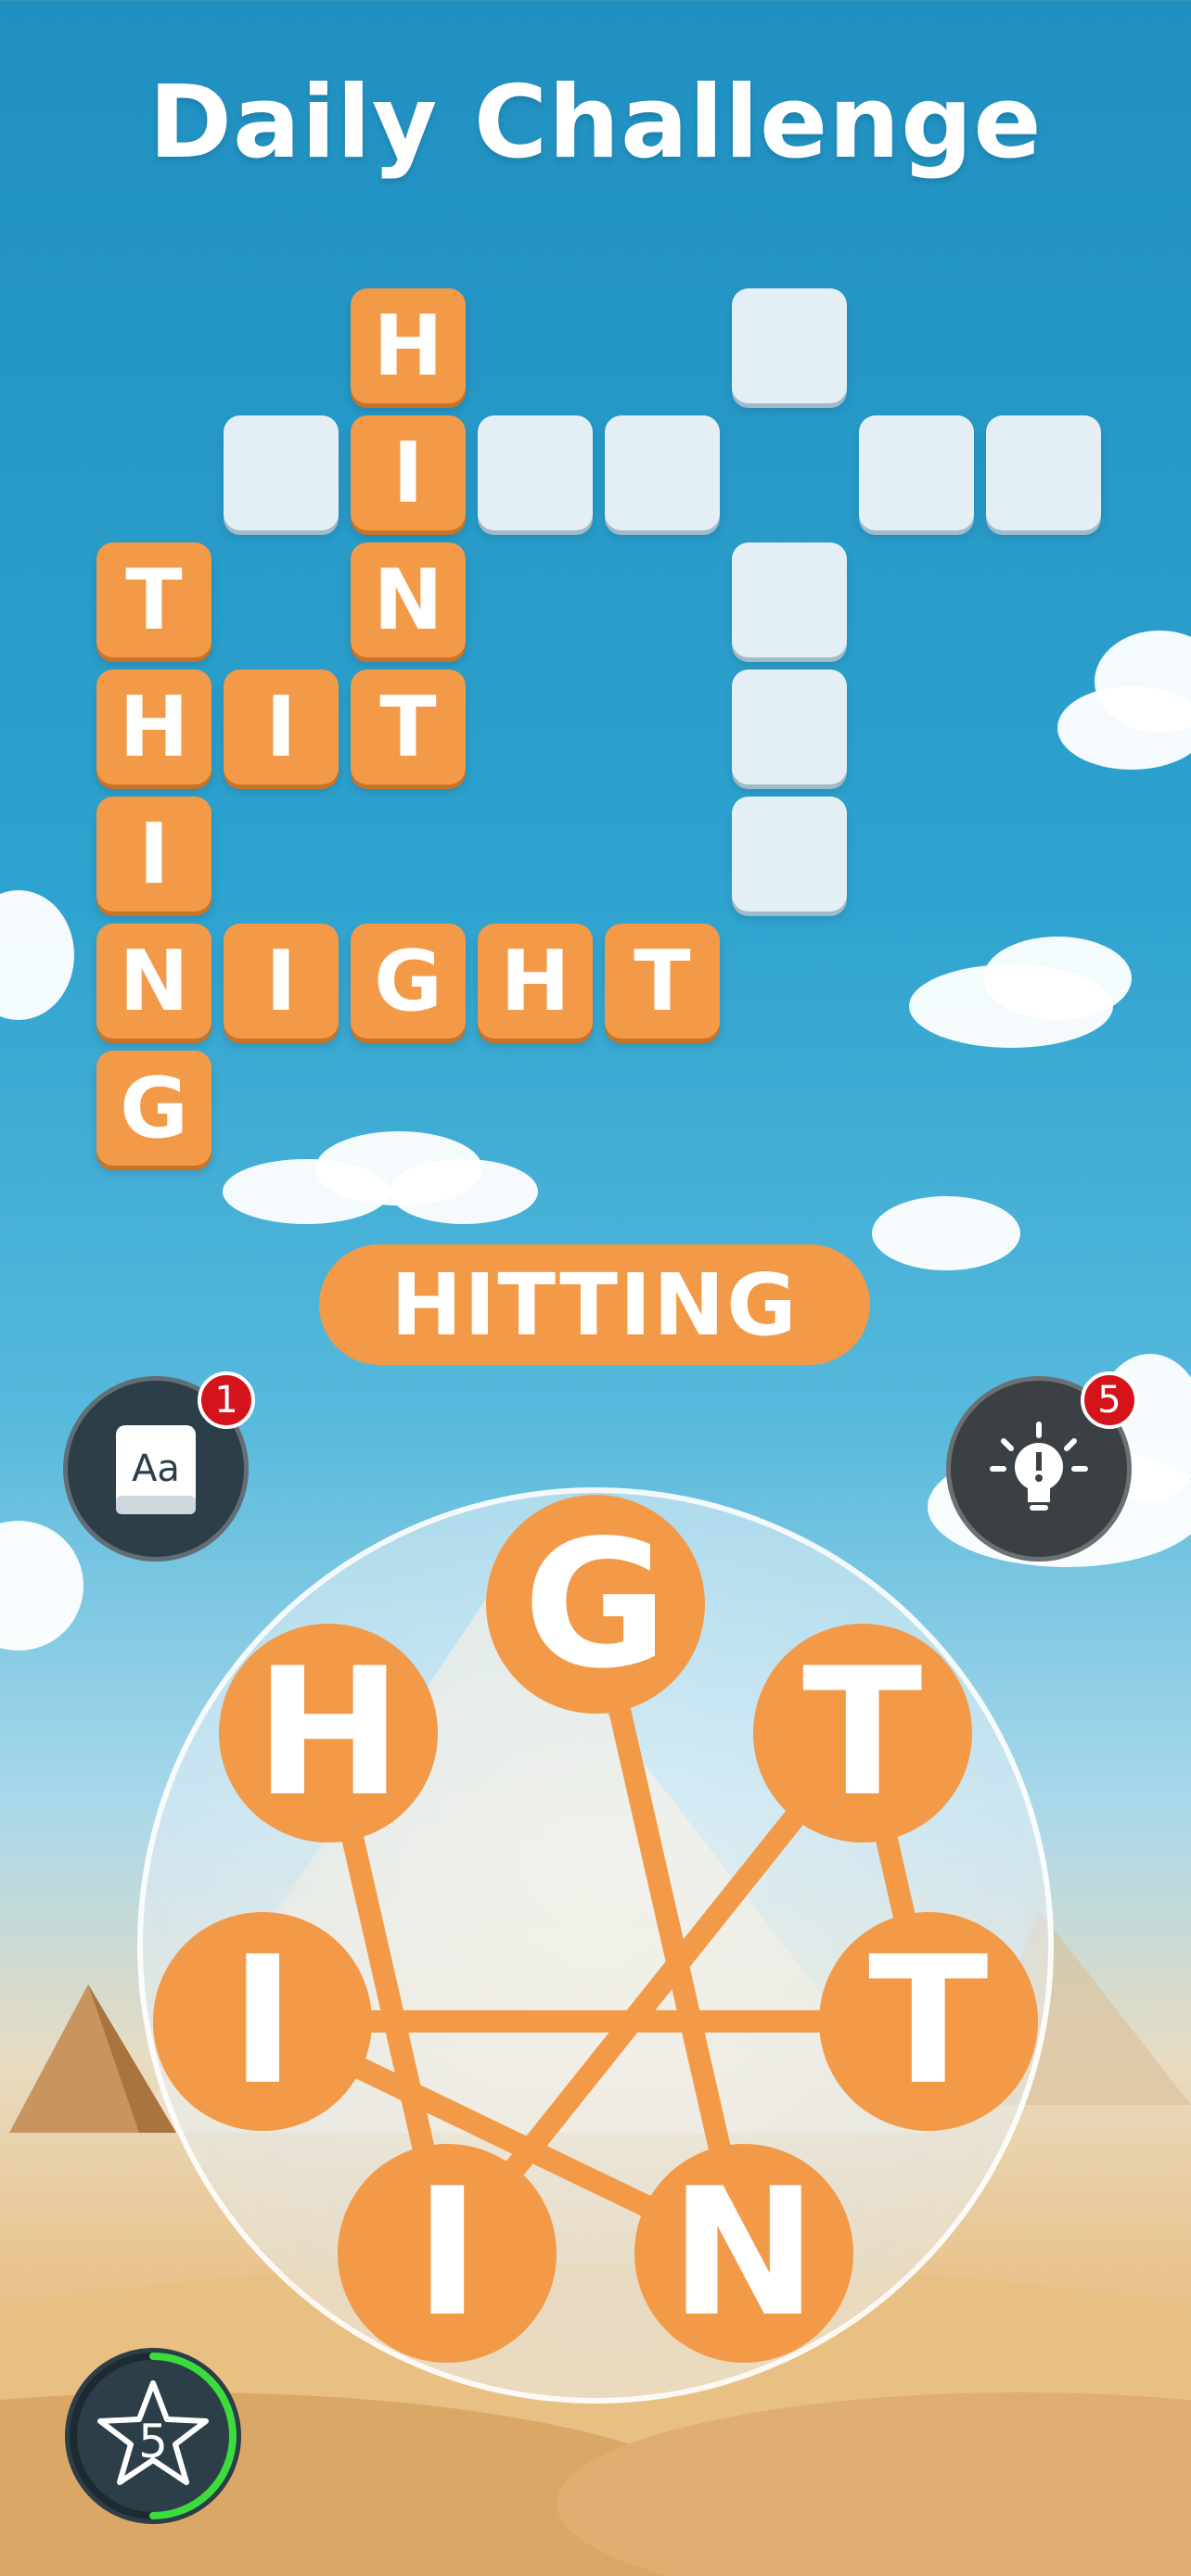  I want to click on wheel-letter-h: H, so click(329, 1733).